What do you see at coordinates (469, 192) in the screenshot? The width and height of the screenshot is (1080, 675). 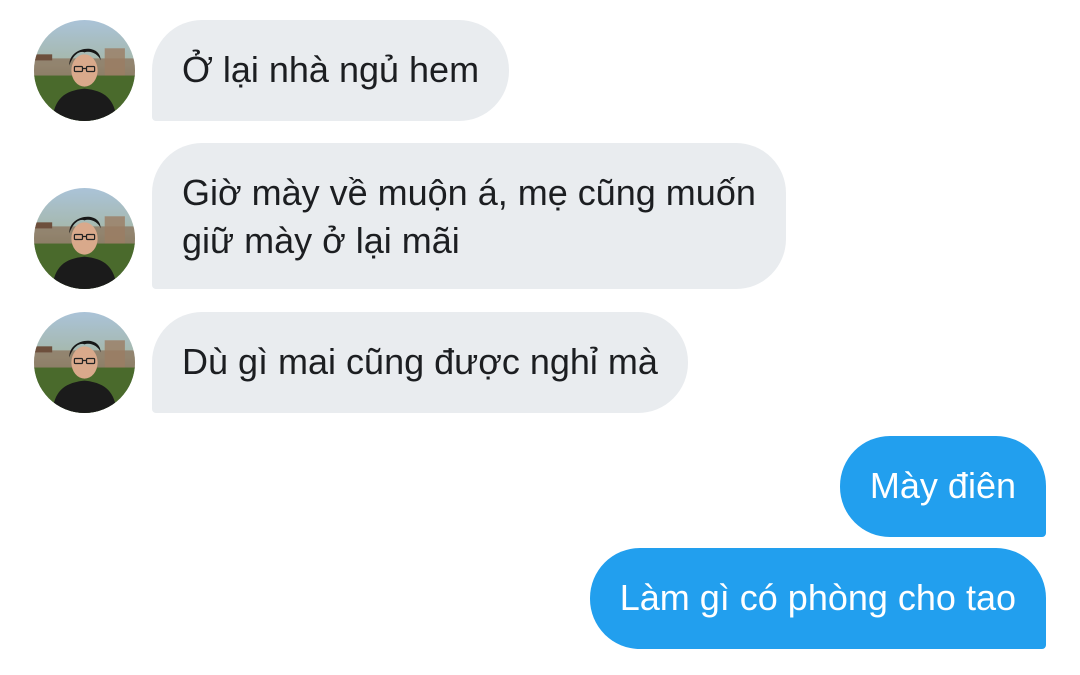 I see `message-text-line: Giờ mày về muộn á, mẹ cũng muốn` at bounding box center [469, 192].